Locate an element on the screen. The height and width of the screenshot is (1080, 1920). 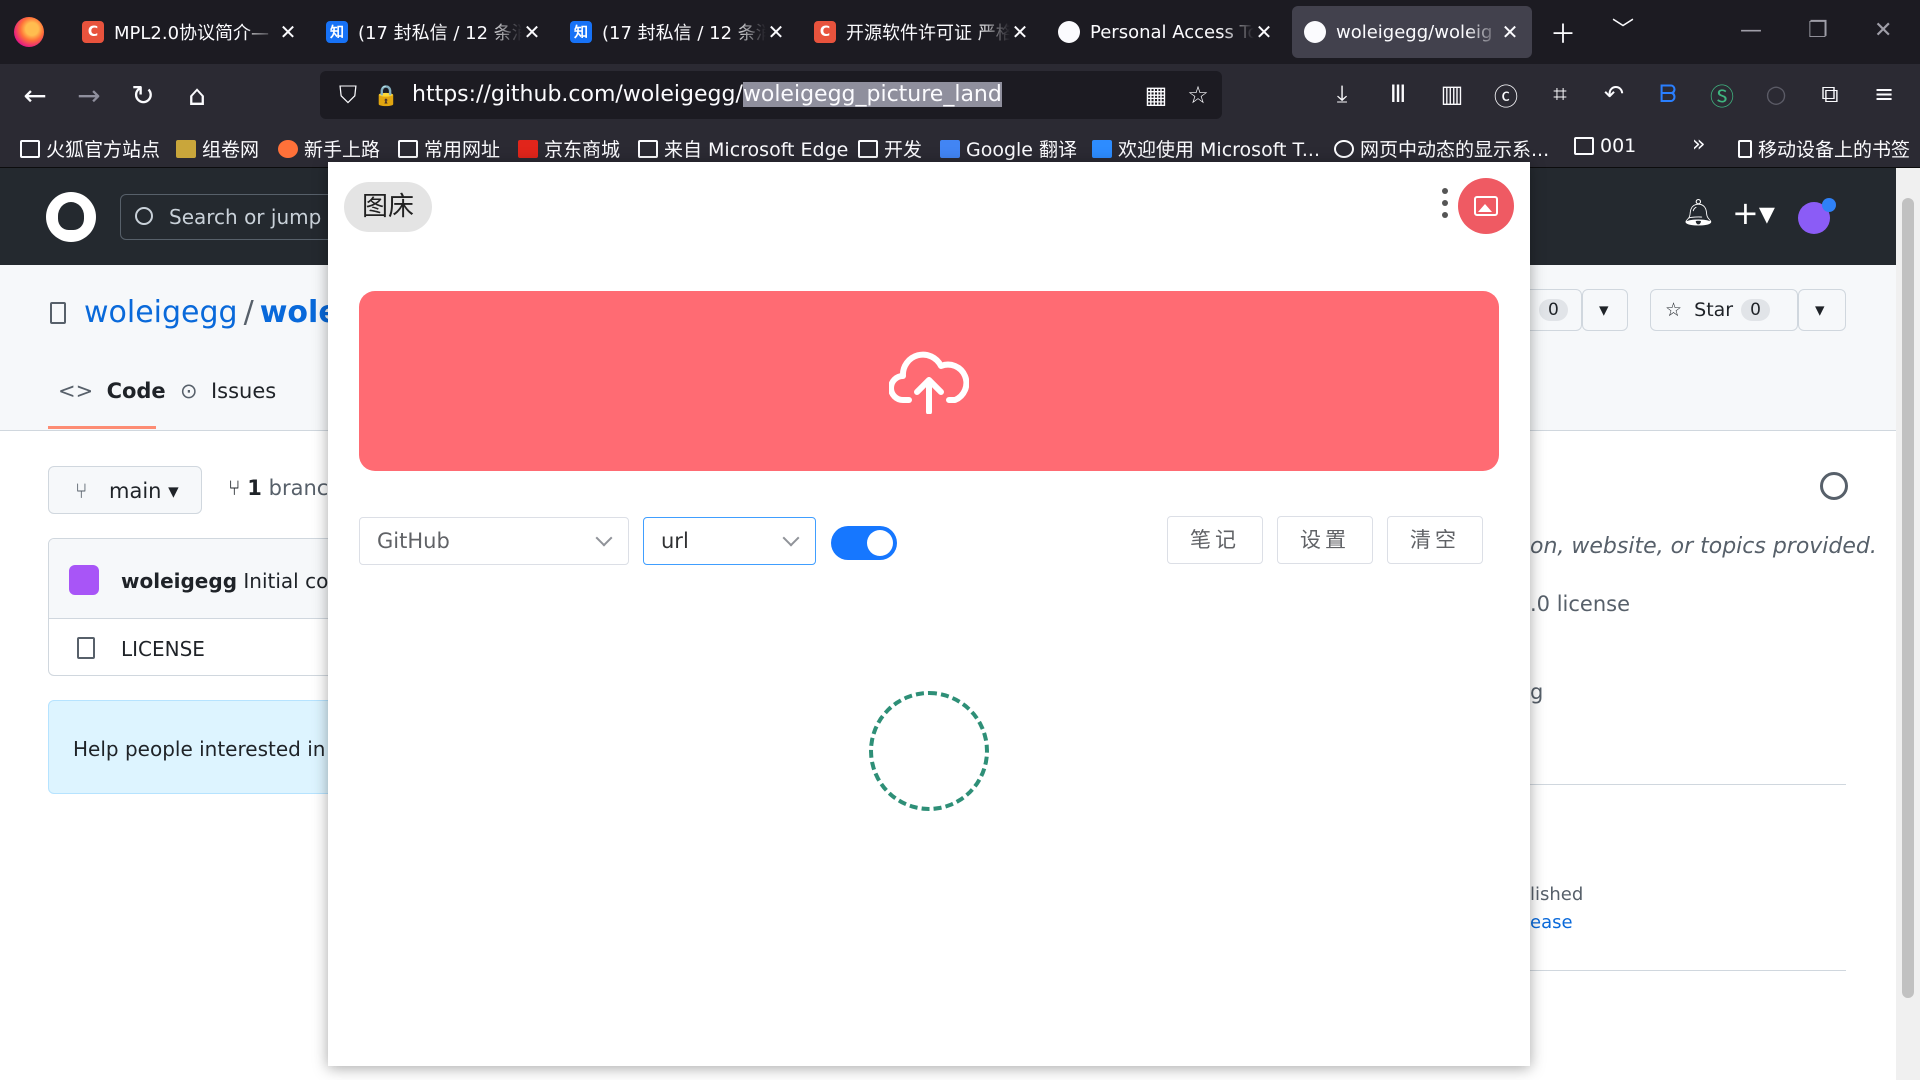
forward-arrow-icon: → is located at coordinates (89, 95).